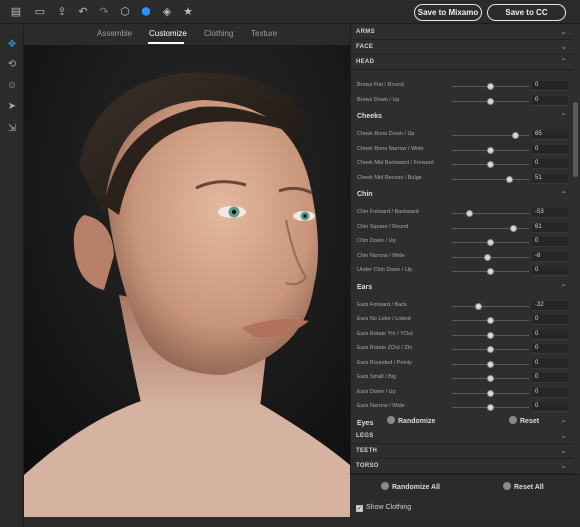 This screenshot has height=527, width=580. What do you see at coordinates (416, 487) in the screenshot?
I see `randomize-all-label: Randomize All` at bounding box center [416, 487].